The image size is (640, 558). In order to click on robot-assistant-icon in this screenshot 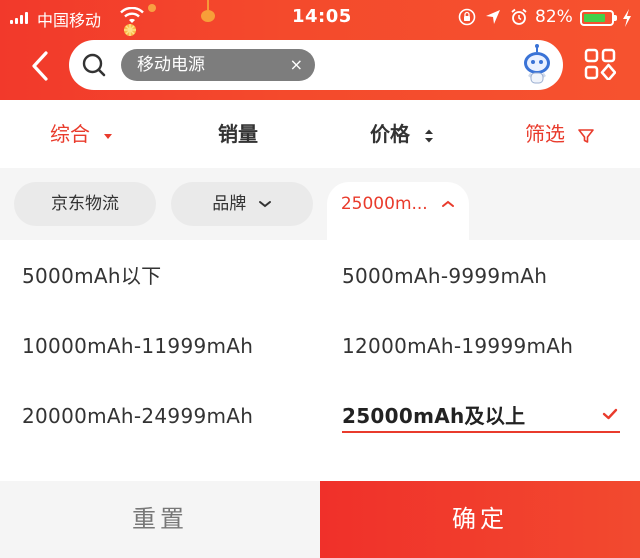, I will do `click(537, 65)`.